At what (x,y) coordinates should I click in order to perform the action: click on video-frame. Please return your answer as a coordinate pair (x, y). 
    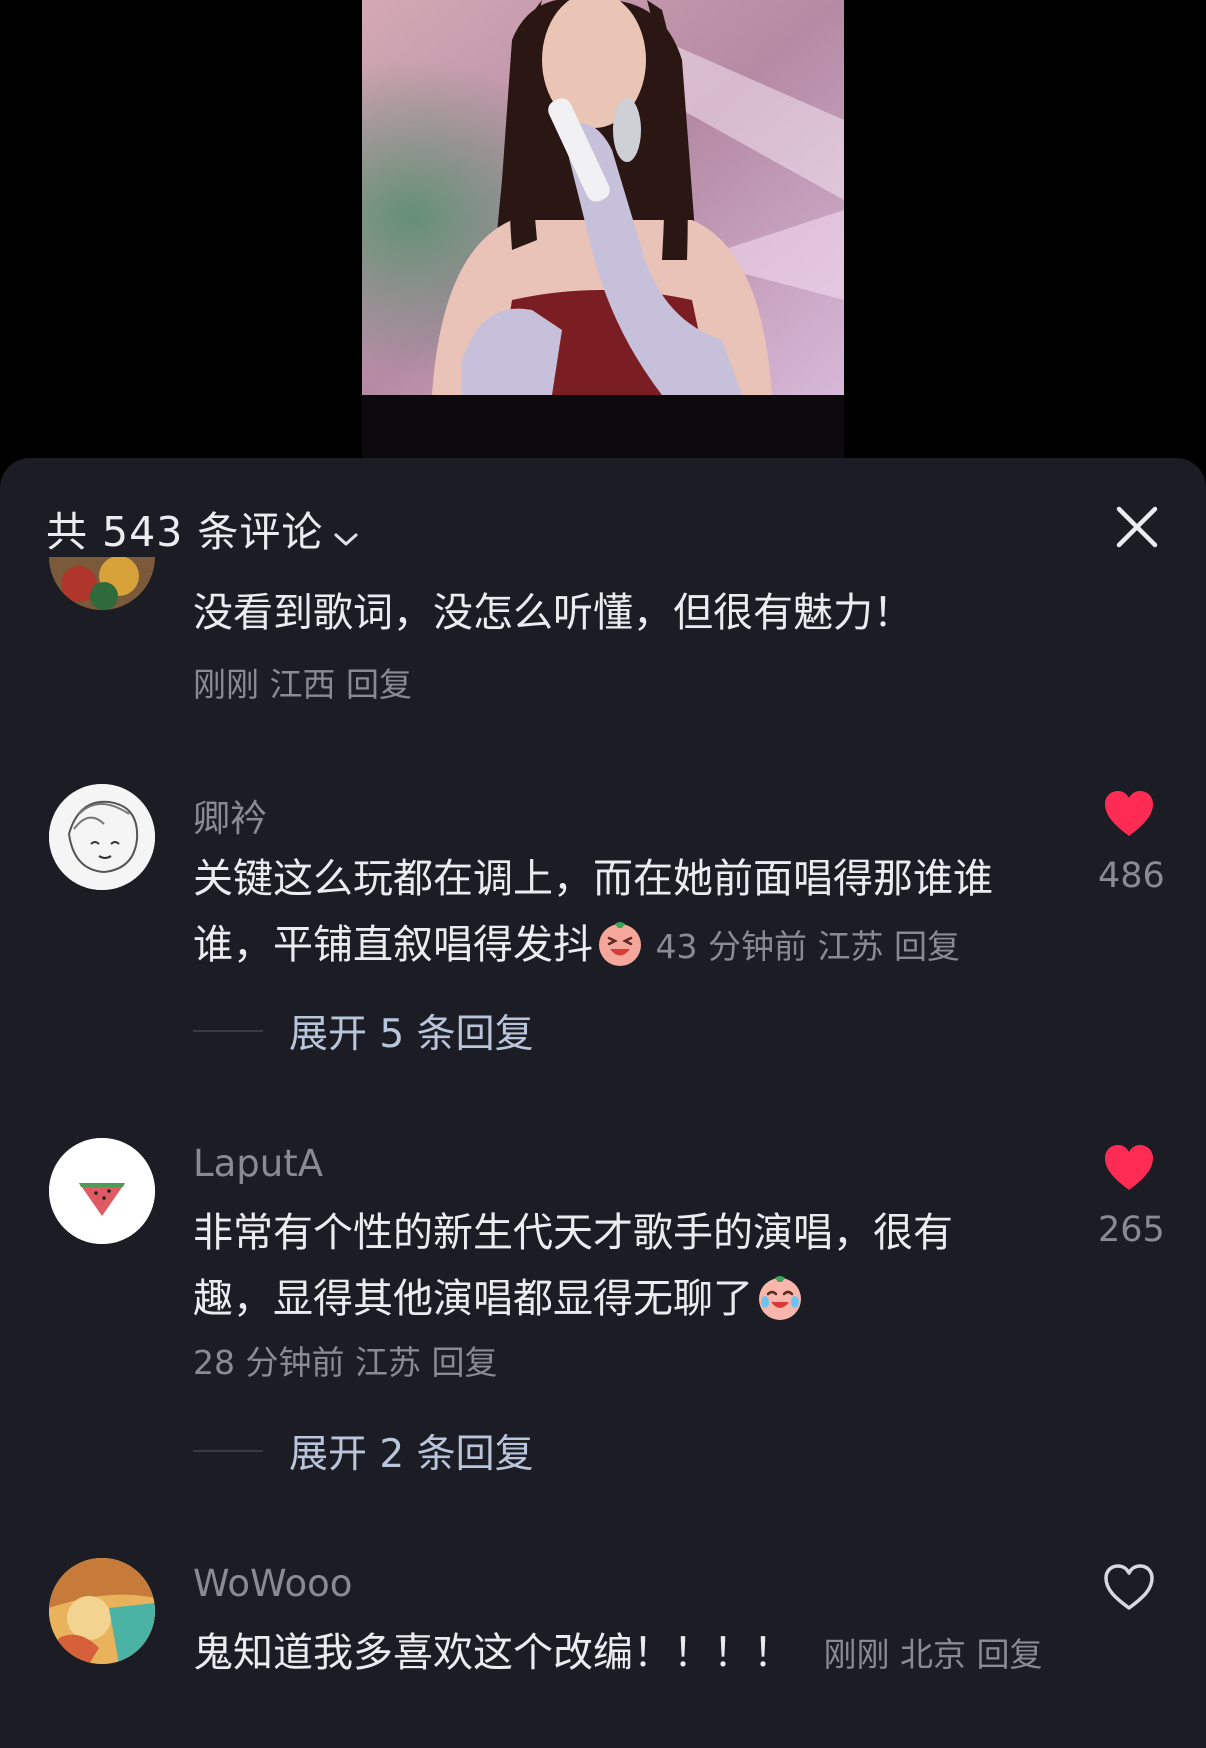
    Looking at the image, I should click on (603, 197).